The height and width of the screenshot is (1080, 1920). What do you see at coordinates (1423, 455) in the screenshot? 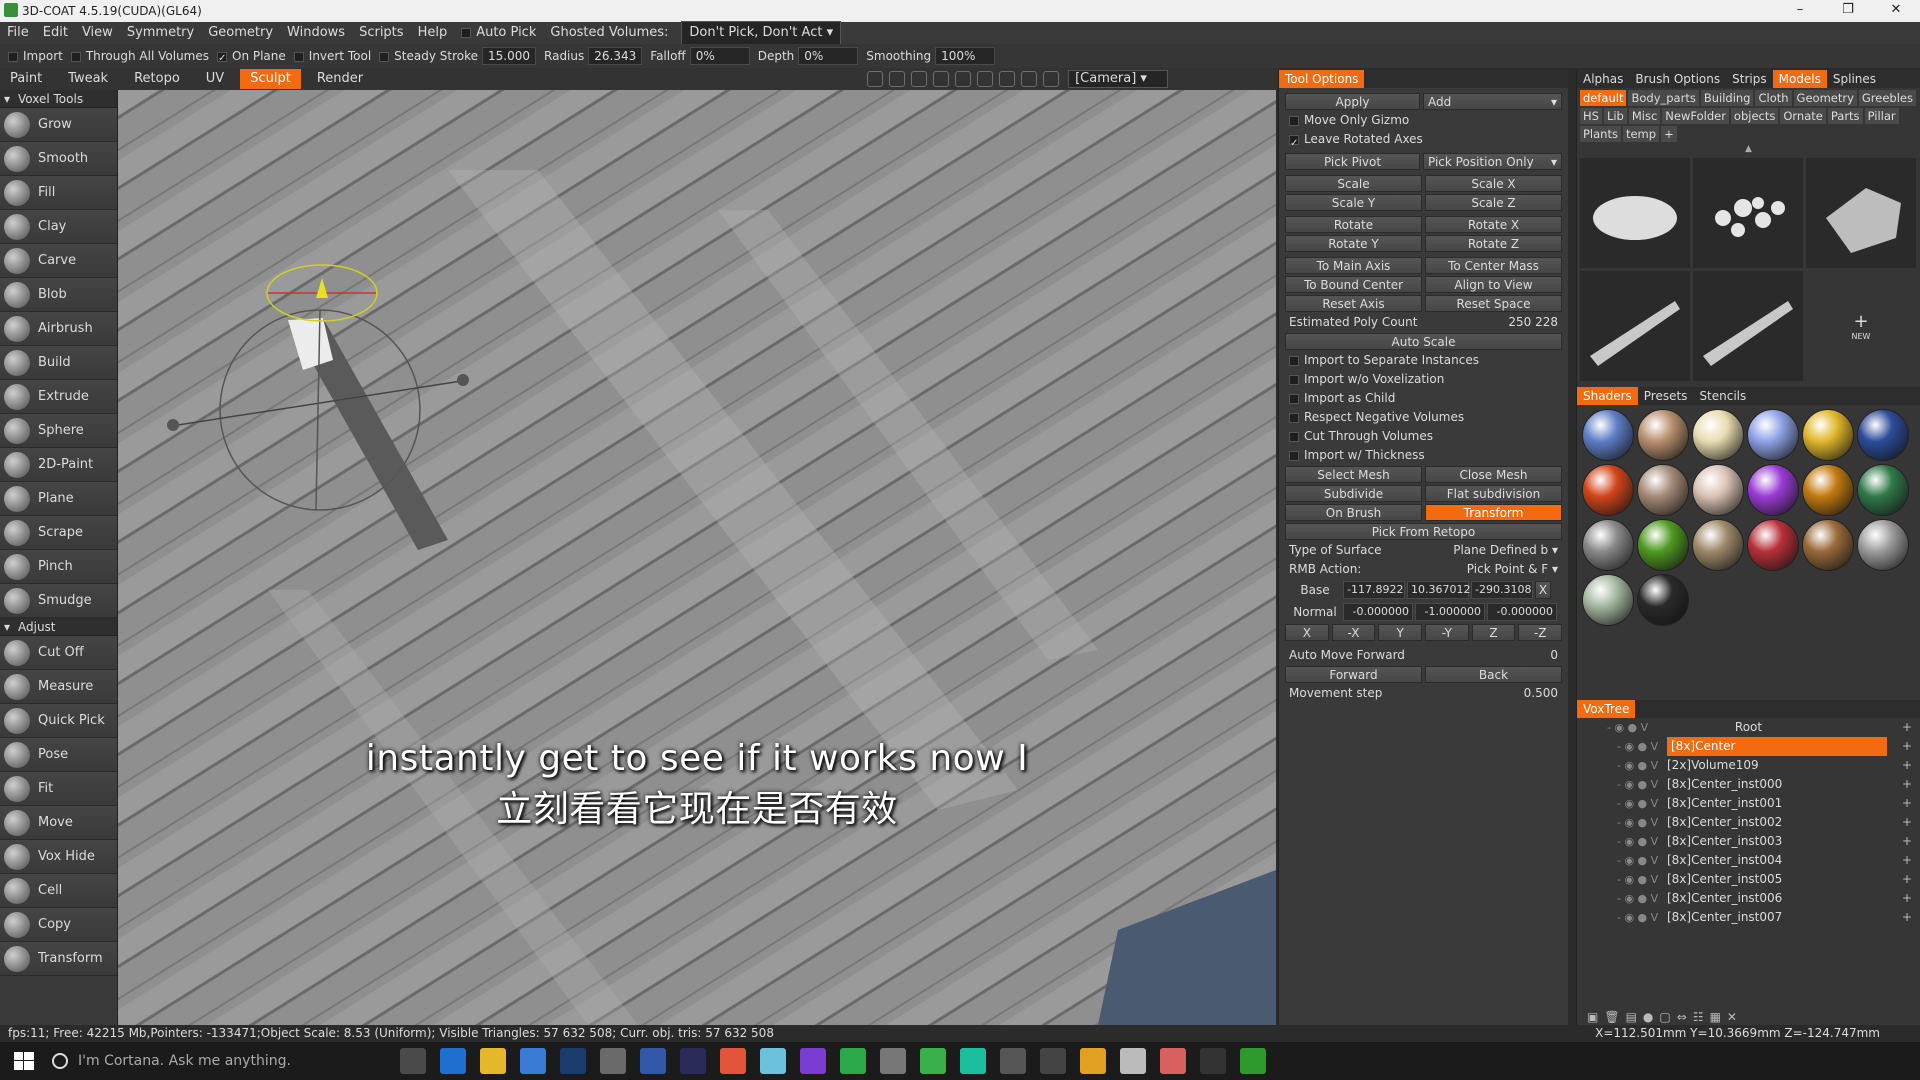
I see `import-thickness-toggle: Import w/ Thickness` at bounding box center [1423, 455].